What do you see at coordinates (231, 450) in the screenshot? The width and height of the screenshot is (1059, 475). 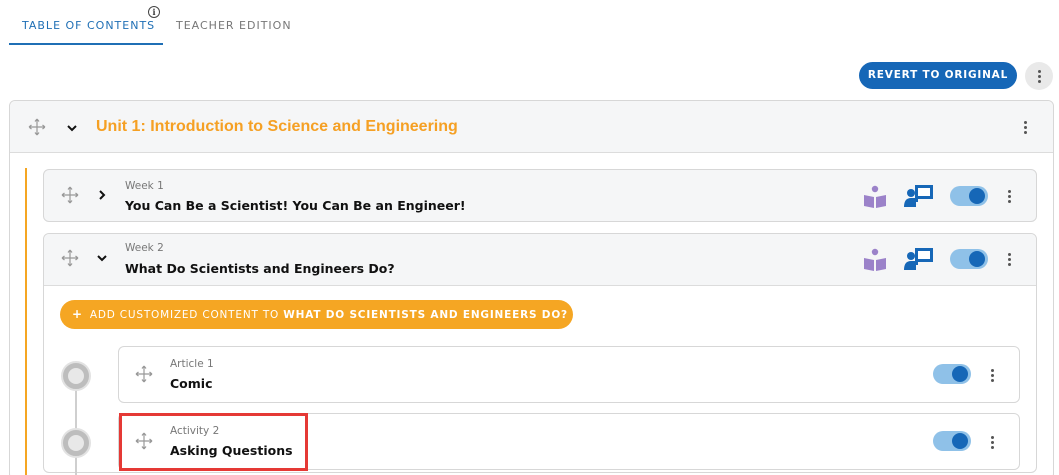 I see `item2-title: Asking Questions` at bounding box center [231, 450].